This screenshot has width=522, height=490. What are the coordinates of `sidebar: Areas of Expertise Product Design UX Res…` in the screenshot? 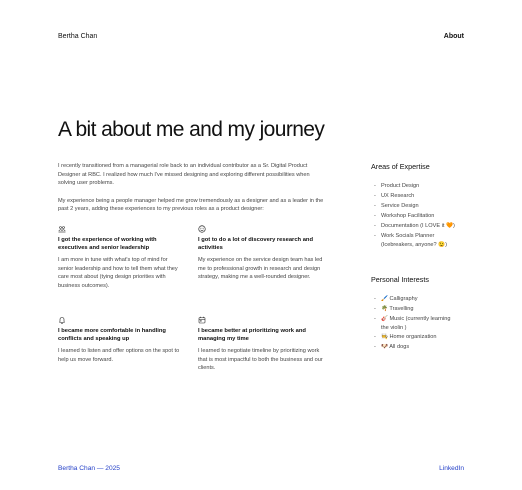 It's located at (421, 270).